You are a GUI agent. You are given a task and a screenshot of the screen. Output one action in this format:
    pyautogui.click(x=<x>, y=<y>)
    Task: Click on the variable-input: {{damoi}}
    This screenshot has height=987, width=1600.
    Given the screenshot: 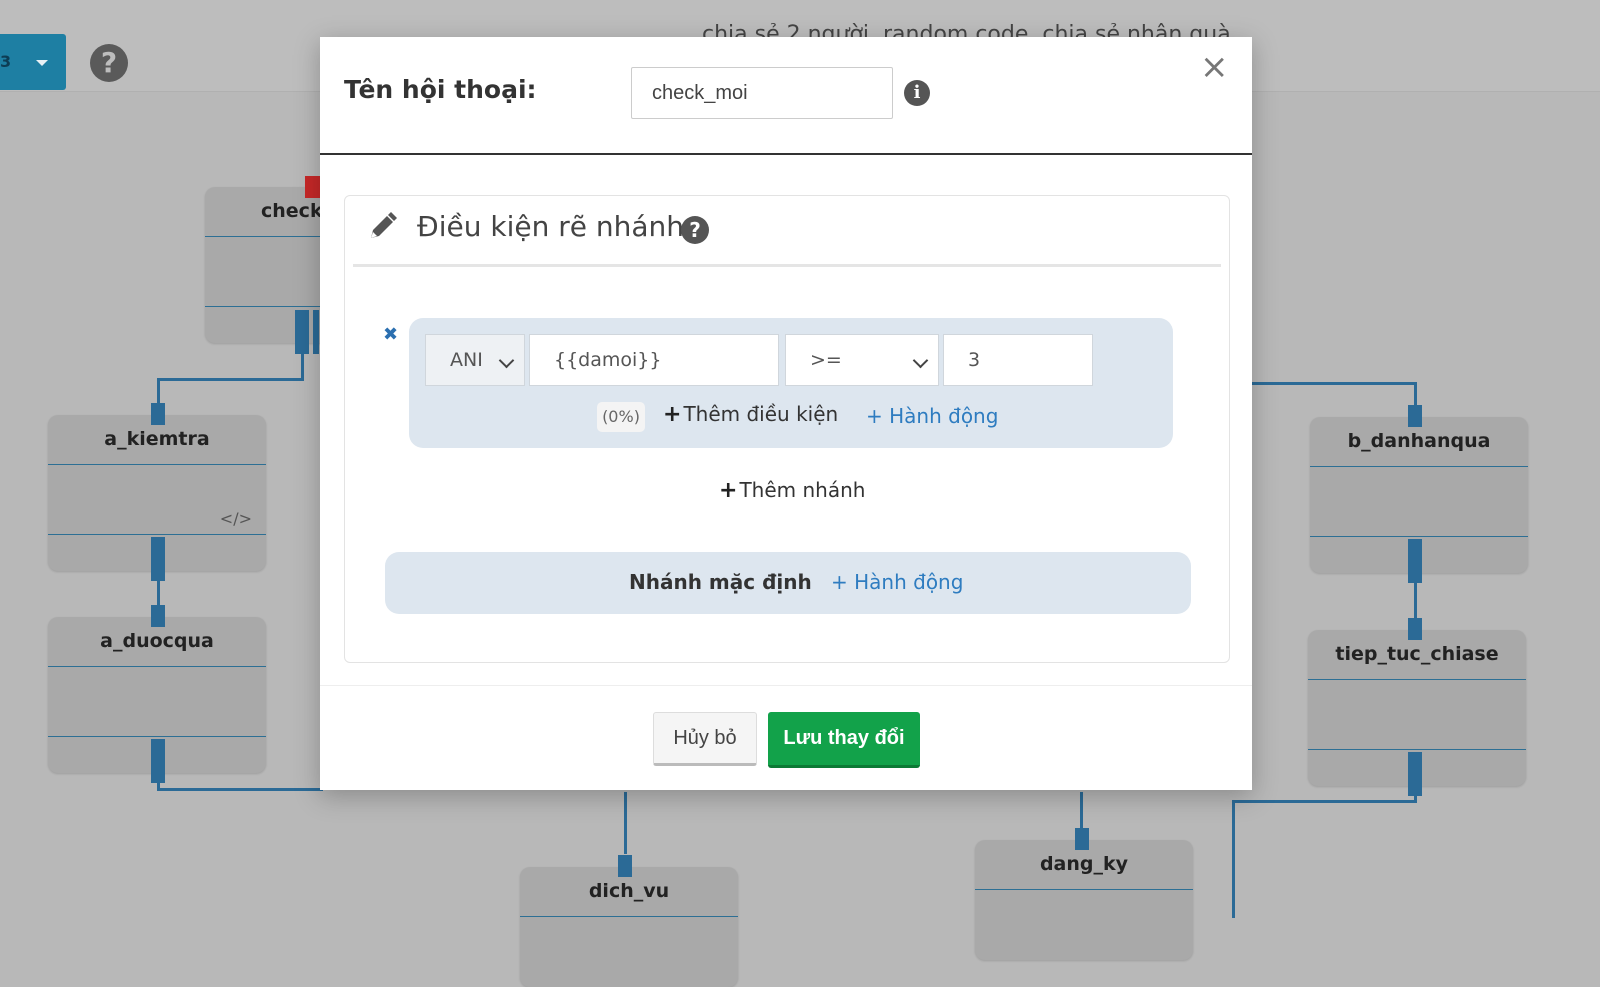 What is the action you would take?
    pyautogui.click(x=654, y=360)
    